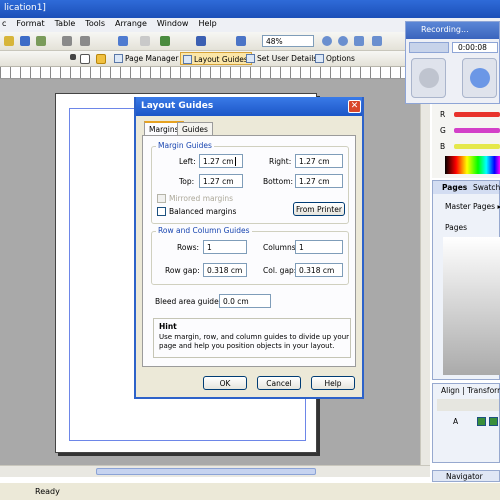 This screenshot has width=500, height=500. I want to click on pause-button, so click(479, 78).